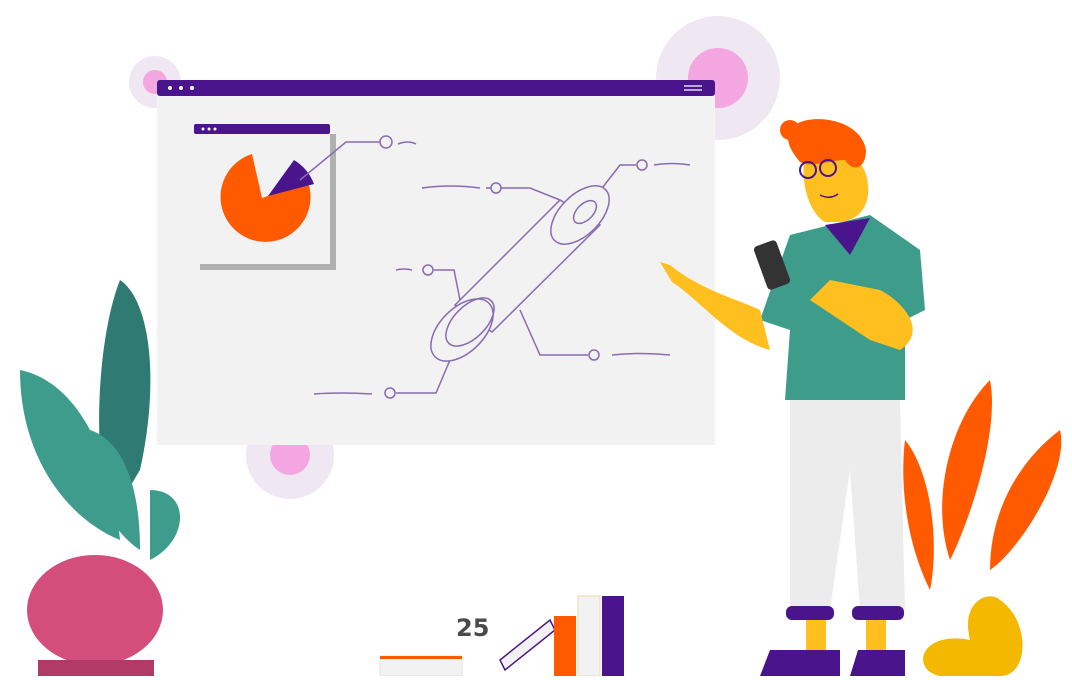  I want to click on right-plant, so click(982, 528).